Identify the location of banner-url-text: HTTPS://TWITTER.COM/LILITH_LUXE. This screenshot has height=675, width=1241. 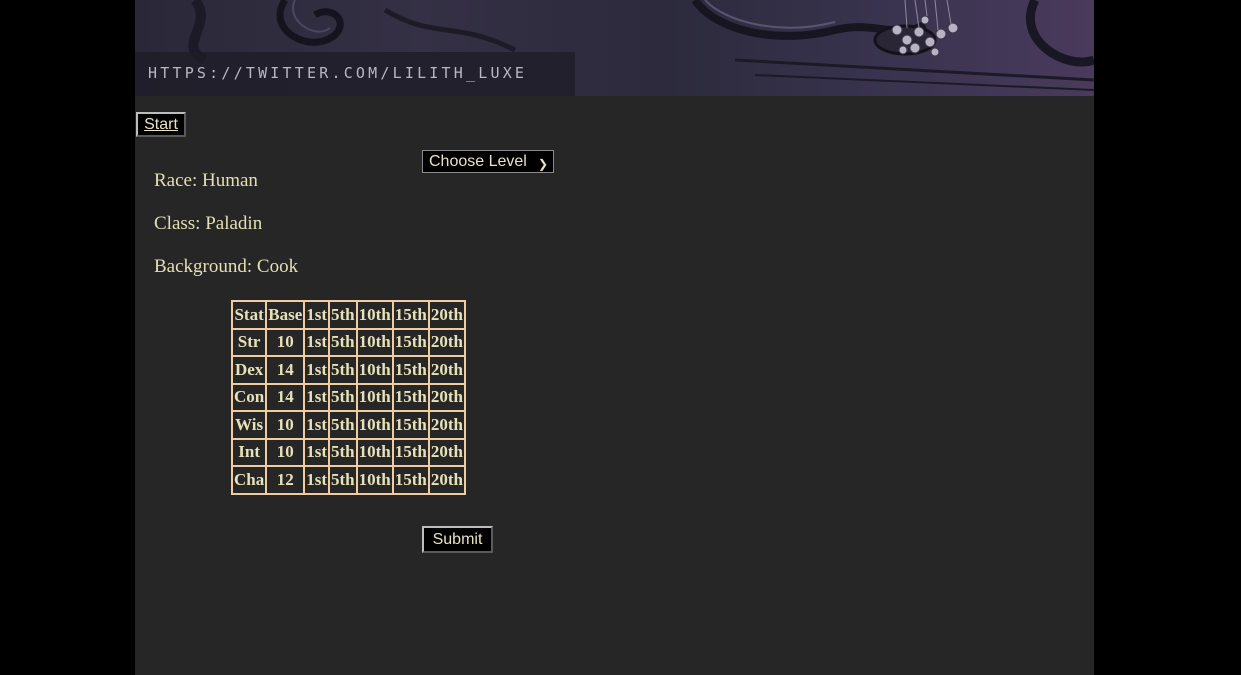
(338, 73).